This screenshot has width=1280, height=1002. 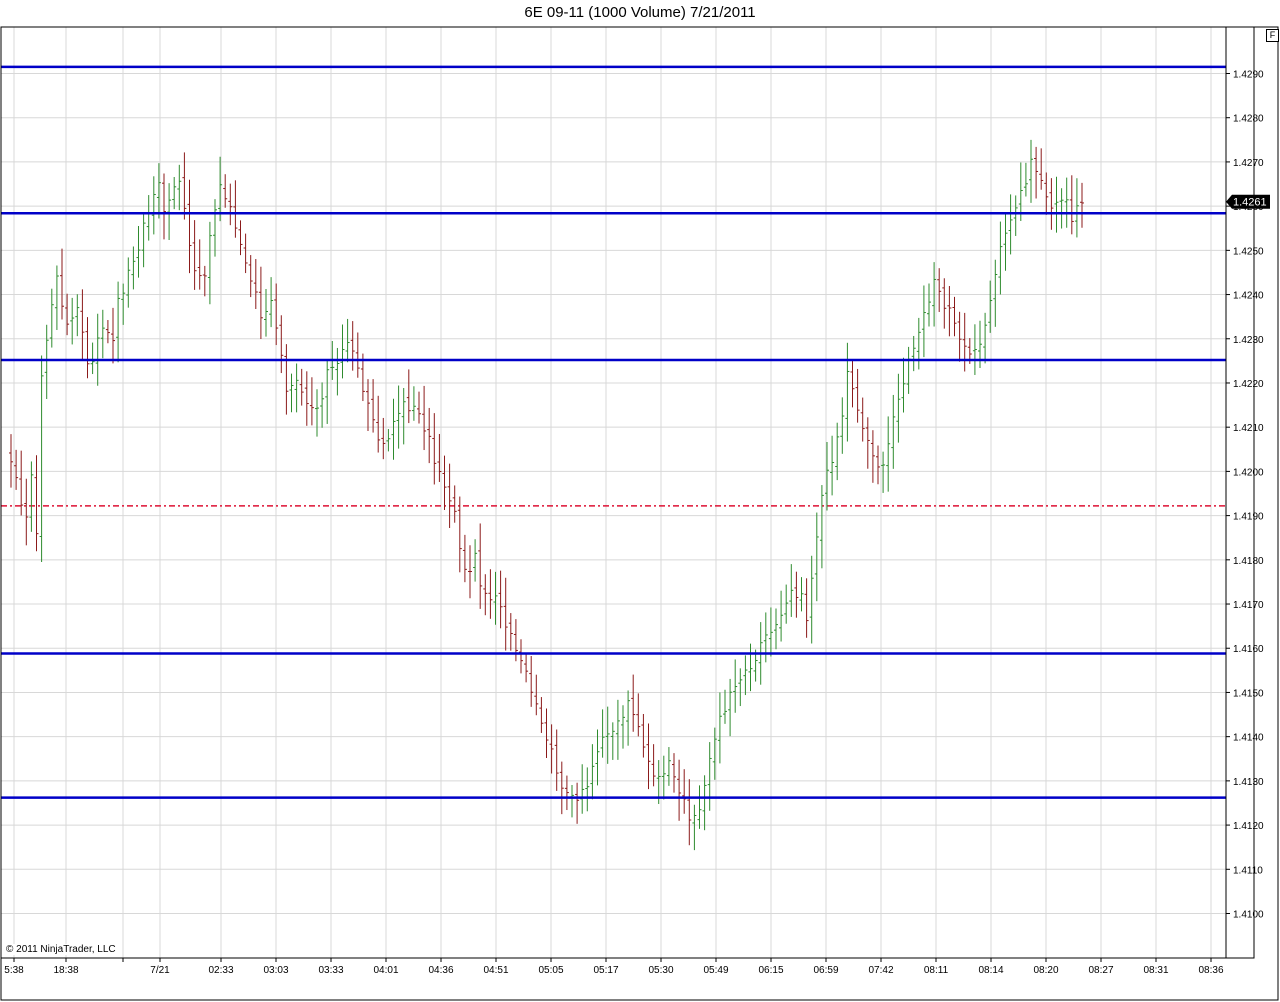 What do you see at coordinates (385, 970) in the screenshot?
I see `x-axis-label: 04:01` at bounding box center [385, 970].